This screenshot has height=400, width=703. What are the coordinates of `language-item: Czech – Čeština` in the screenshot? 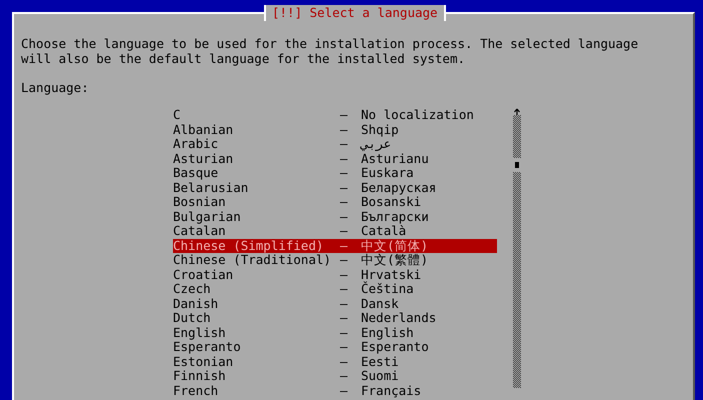 It's located at (335, 289).